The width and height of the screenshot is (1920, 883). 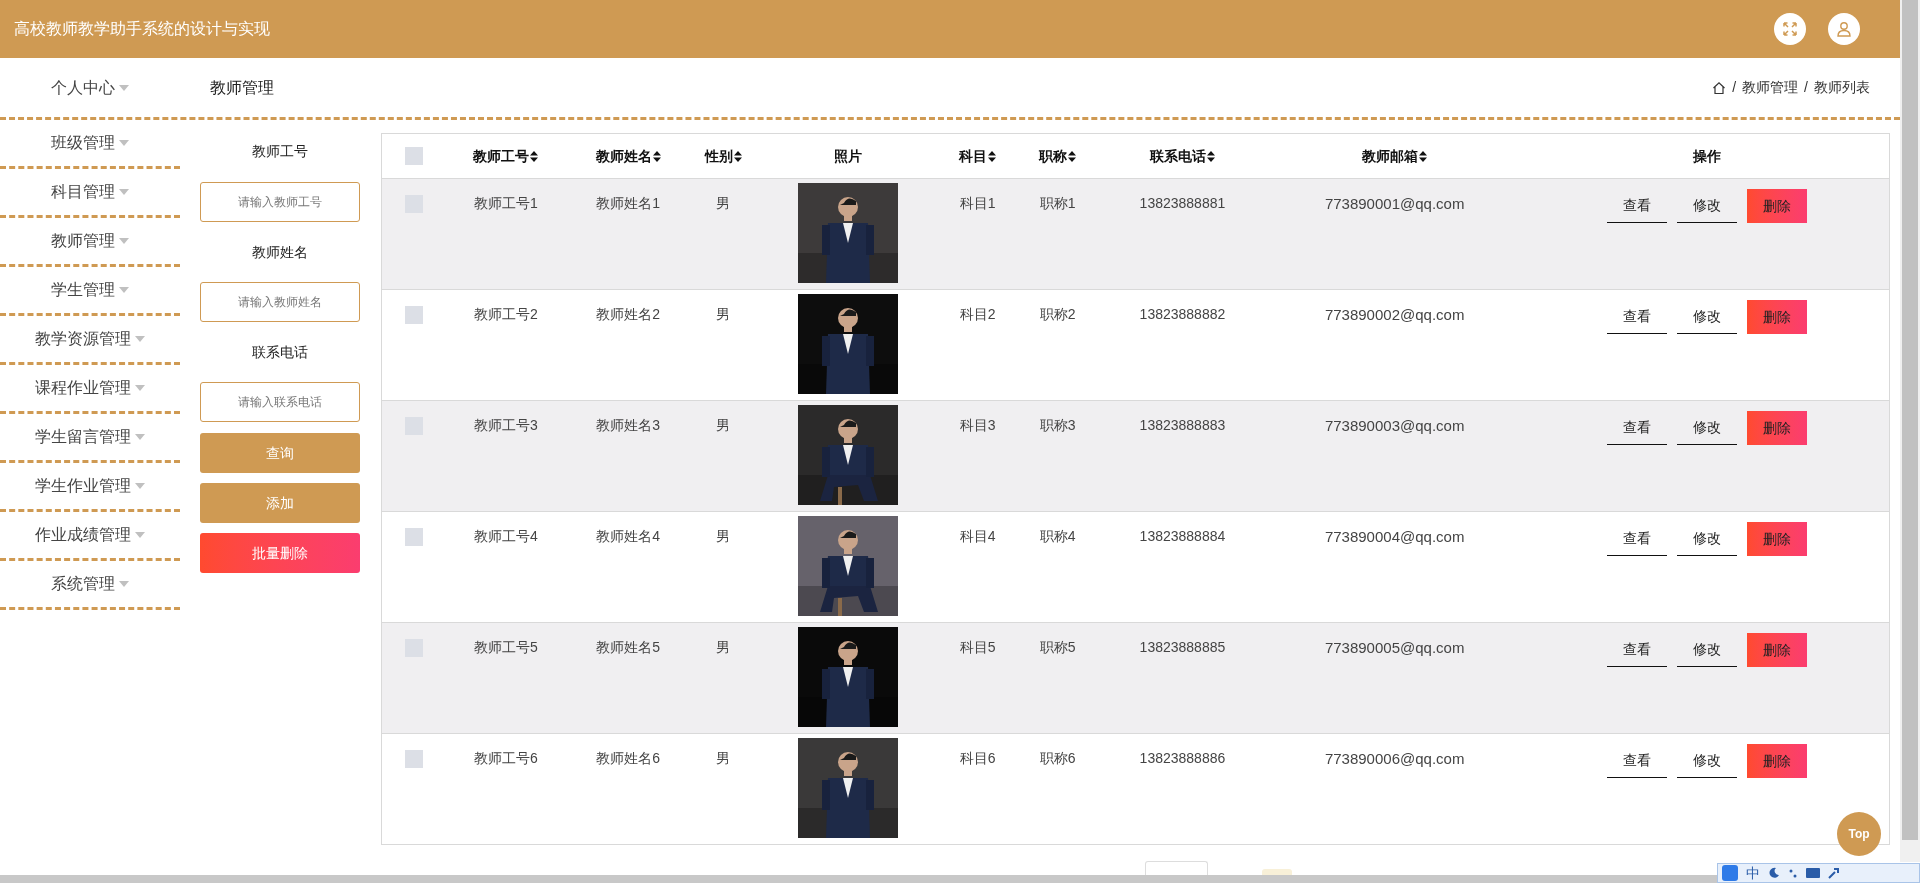 I want to click on table-cell-text: 职称6, so click(x=1057, y=758).